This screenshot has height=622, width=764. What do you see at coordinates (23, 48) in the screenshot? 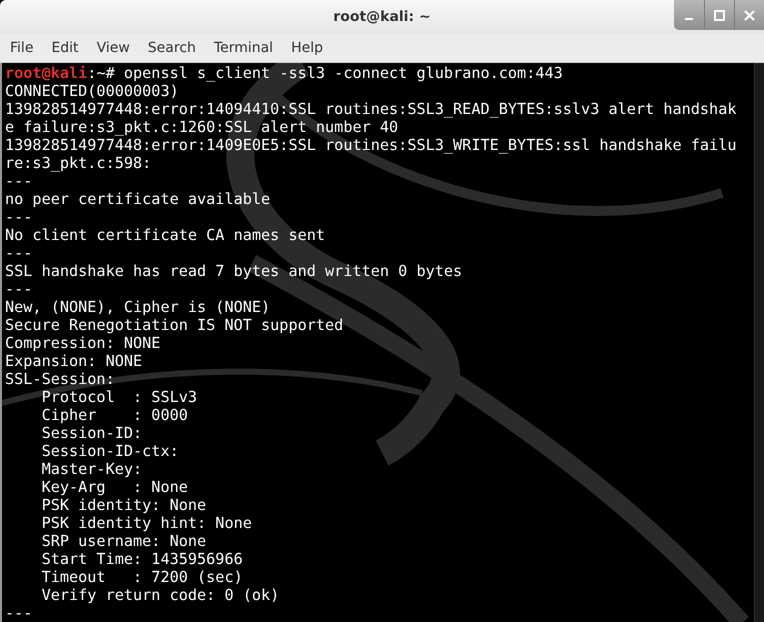
I see `menu-item: File` at bounding box center [23, 48].